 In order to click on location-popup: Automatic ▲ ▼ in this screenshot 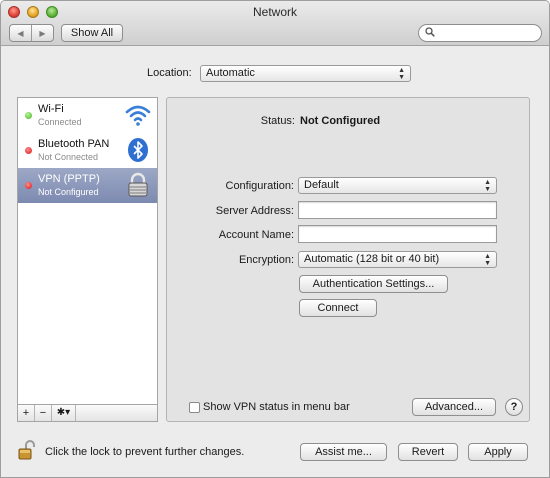, I will do `click(305, 73)`.